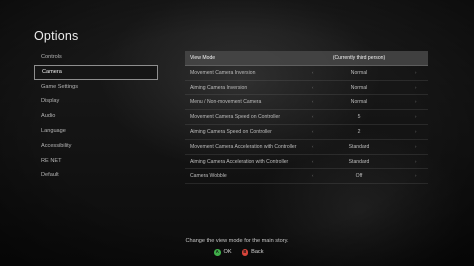 The image size is (474, 266). What do you see at coordinates (306, 132) in the screenshot?
I see `setting-row-aiming-camera-speed: Aiming Camera Speed on Controller ‹ 2 ›` at bounding box center [306, 132].